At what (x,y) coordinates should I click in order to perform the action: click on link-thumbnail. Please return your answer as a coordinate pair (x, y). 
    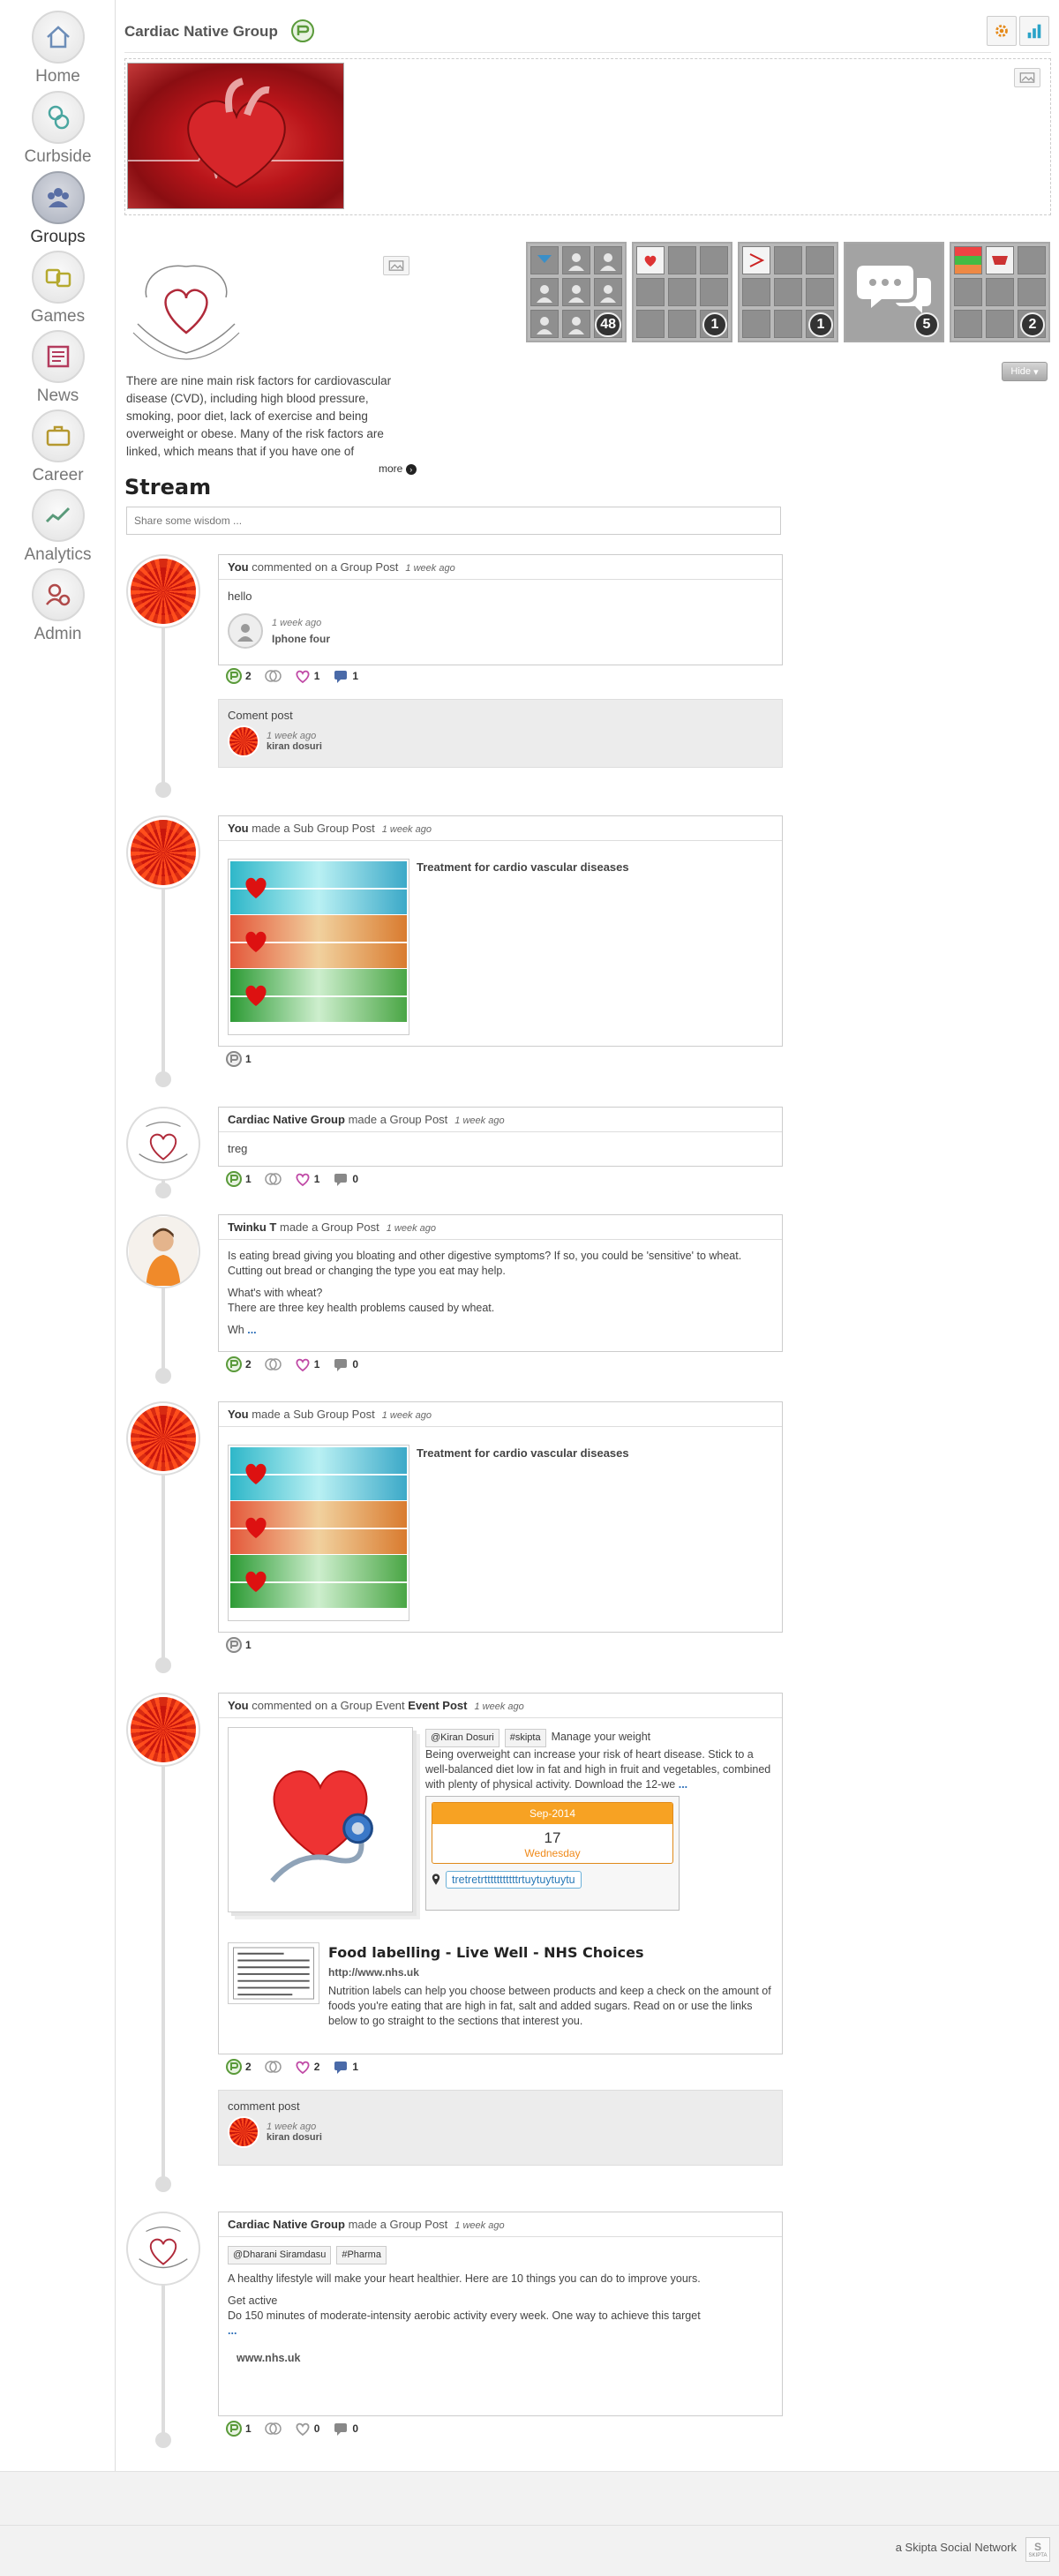
    Looking at the image, I should click on (273, 1973).